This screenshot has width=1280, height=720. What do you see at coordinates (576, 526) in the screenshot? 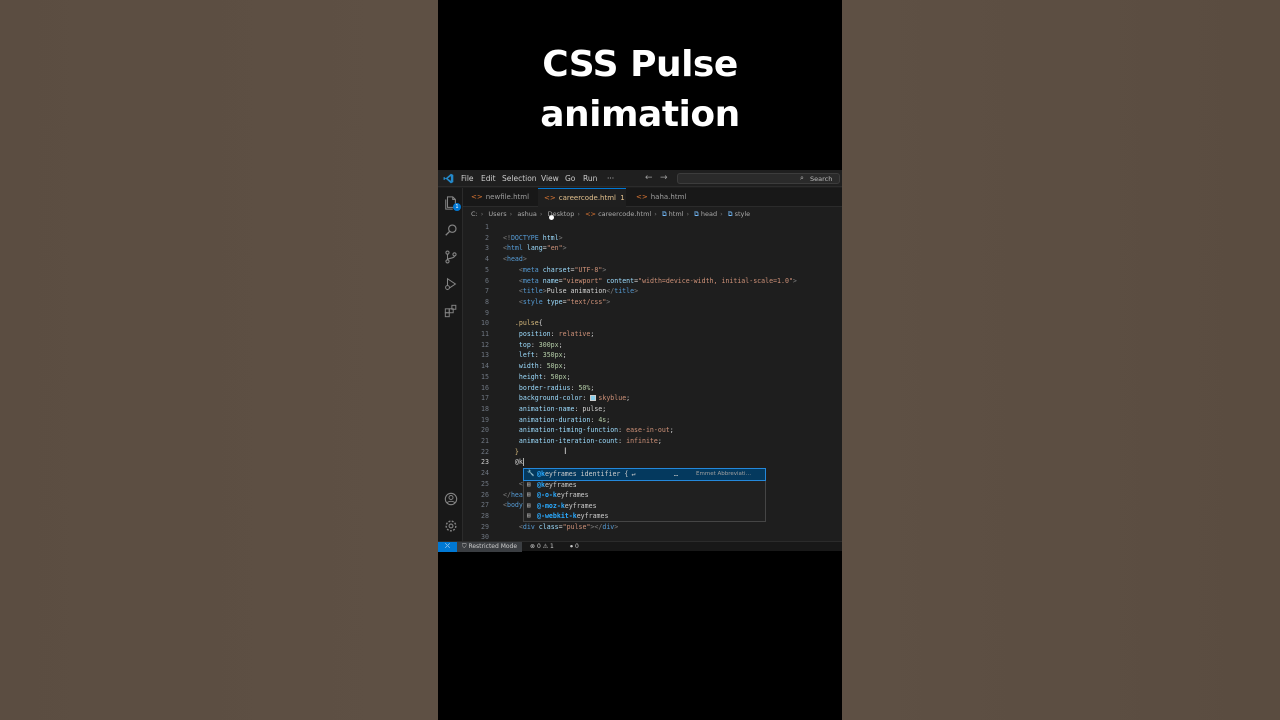
I see `code-token: "pulse"` at bounding box center [576, 526].